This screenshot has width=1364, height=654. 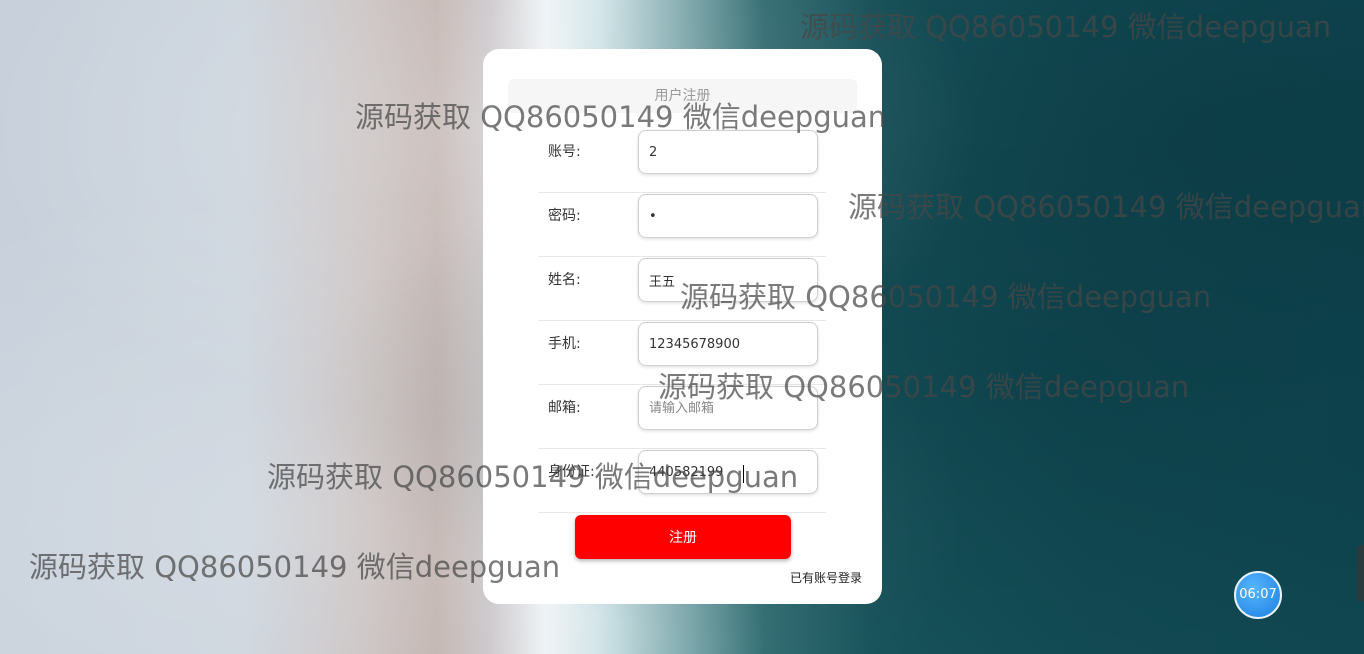 What do you see at coordinates (728, 152) in the screenshot?
I see `account-input` at bounding box center [728, 152].